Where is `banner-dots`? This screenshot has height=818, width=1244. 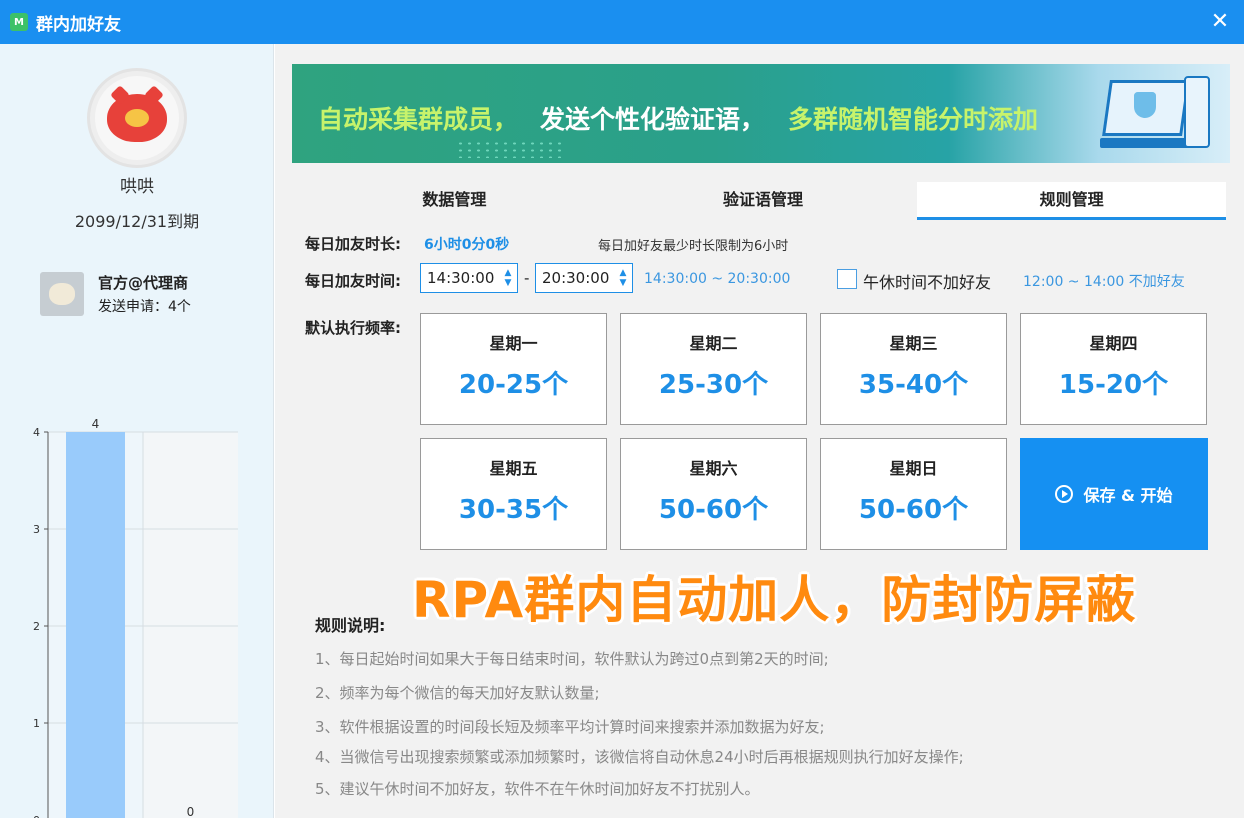
banner-dots is located at coordinates (511, 149).